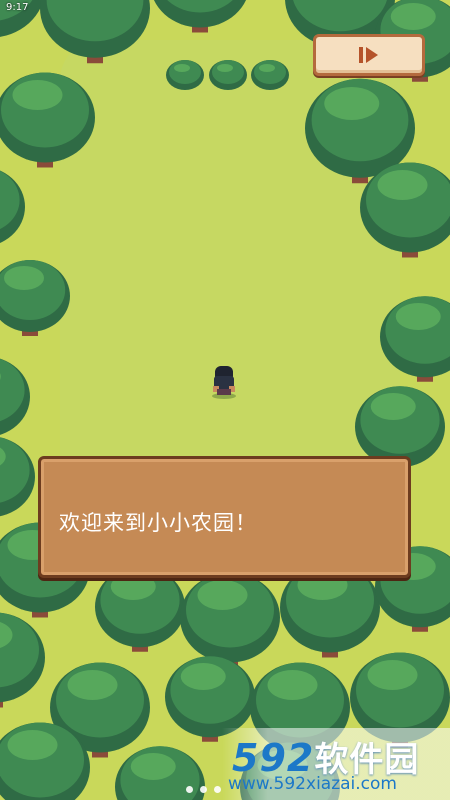  I want to click on skip-button, so click(369, 55).